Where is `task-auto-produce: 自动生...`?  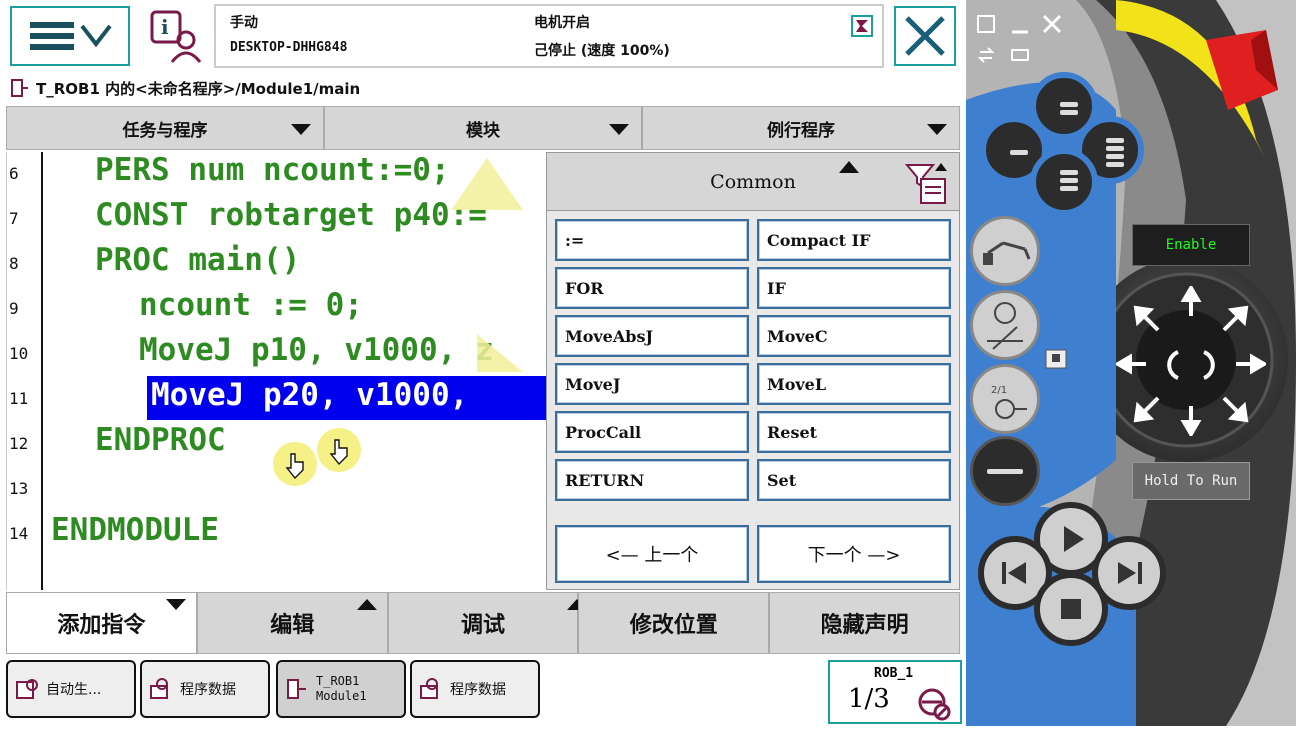
task-auto-produce: 自动生... is located at coordinates (71, 689).